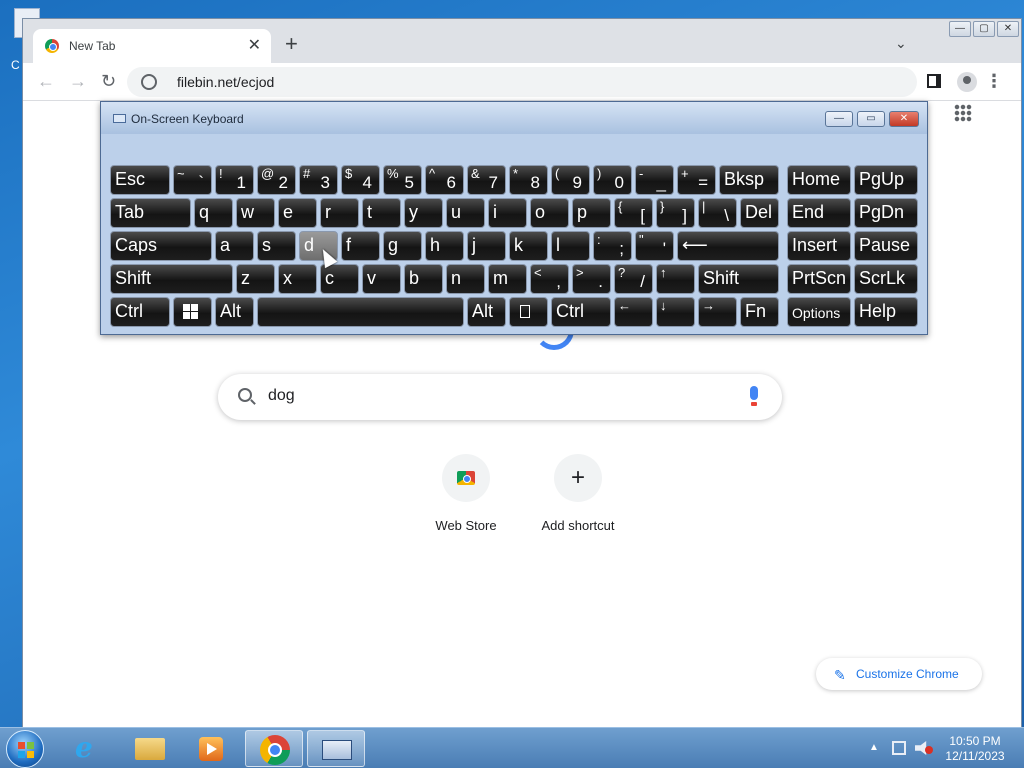  What do you see at coordinates (466, 478) in the screenshot?
I see `shortcut-tile` at bounding box center [466, 478].